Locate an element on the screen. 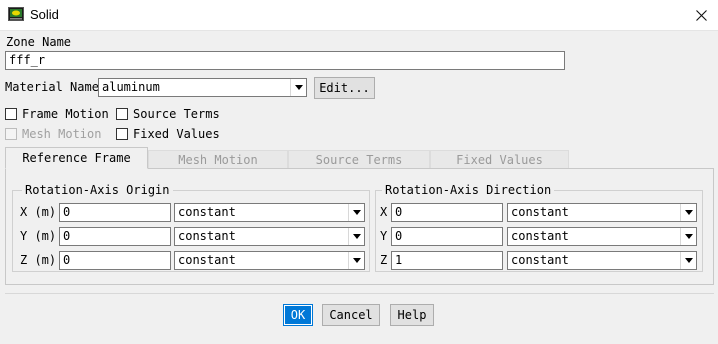 The width and height of the screenshot is (718, 344). mesh-motion-label: Mesh Motion is located at coordinates (62, 134).